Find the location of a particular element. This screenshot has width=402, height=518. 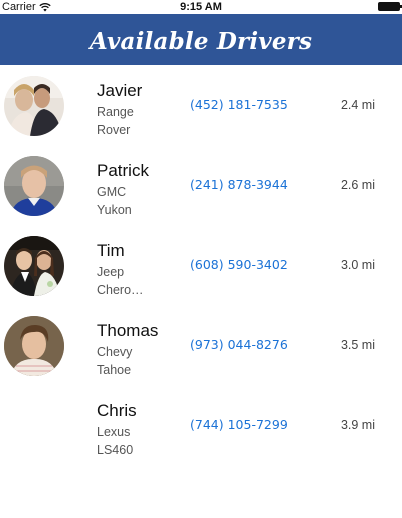

phone-link: (973) 044-8276 is located at coordinates (239, 345).